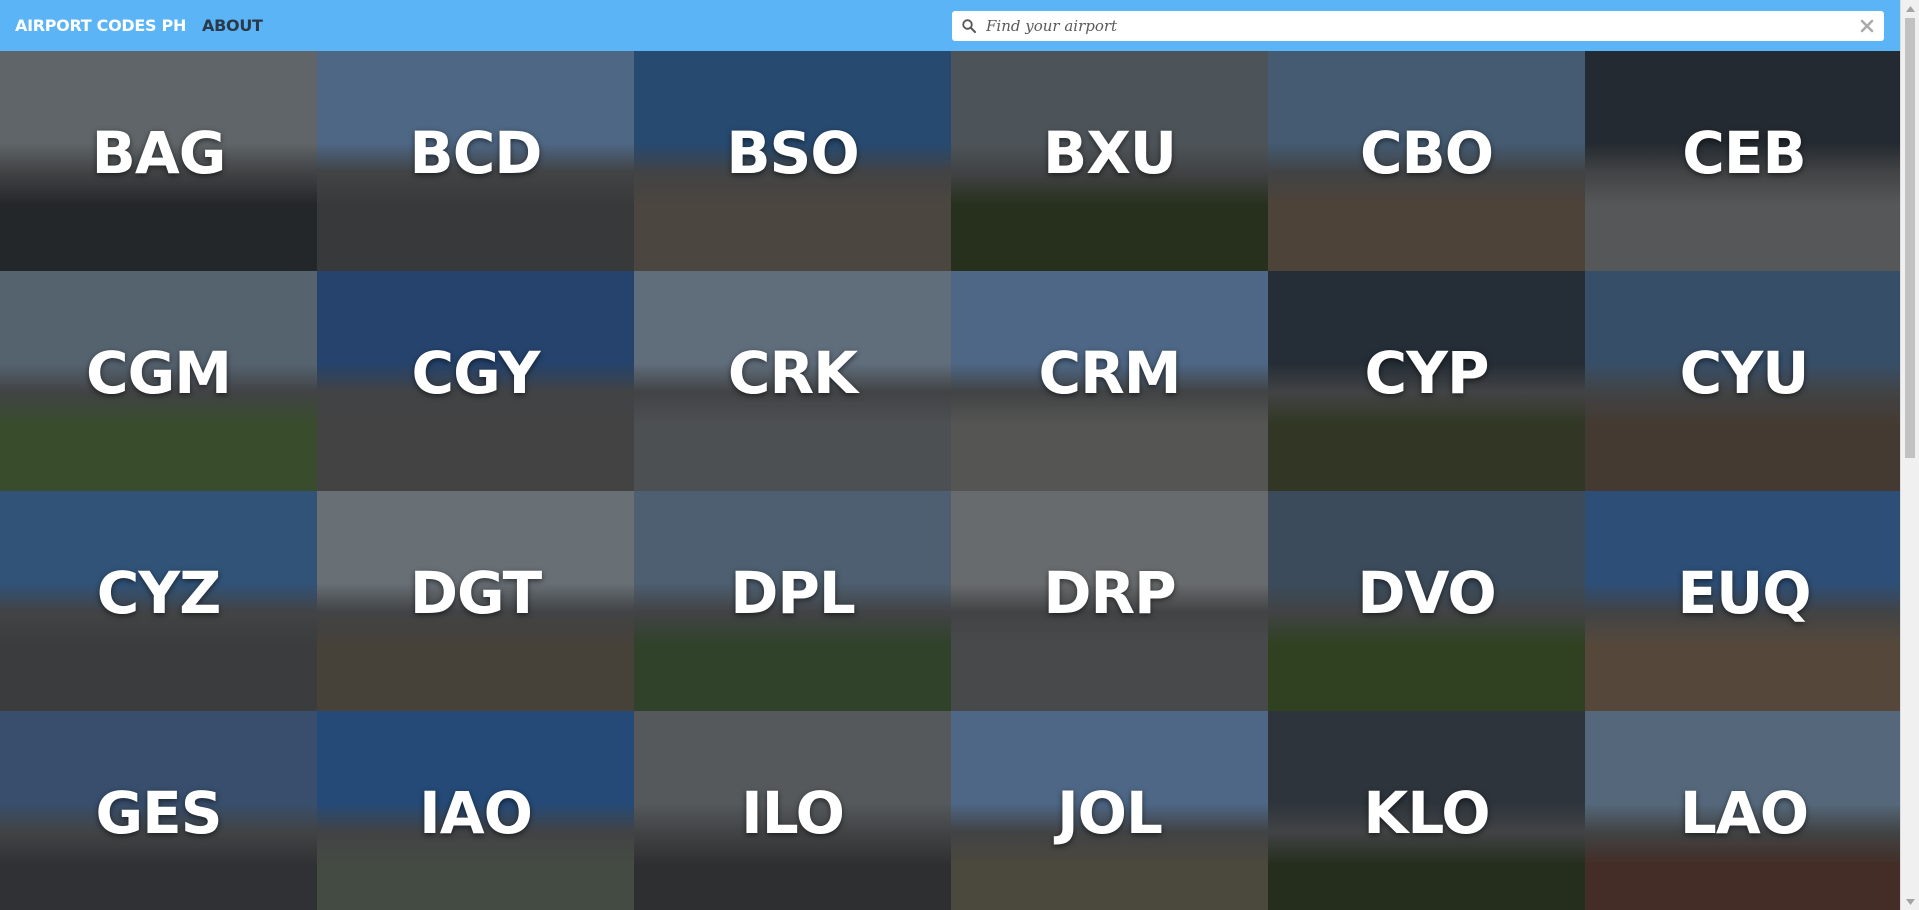 This screenshot has width=1919, height=910. What do you see at coordinates (1426, 813) in the screenshot?
I see `airport-code: KLO` at bounding box center [1426, 813].